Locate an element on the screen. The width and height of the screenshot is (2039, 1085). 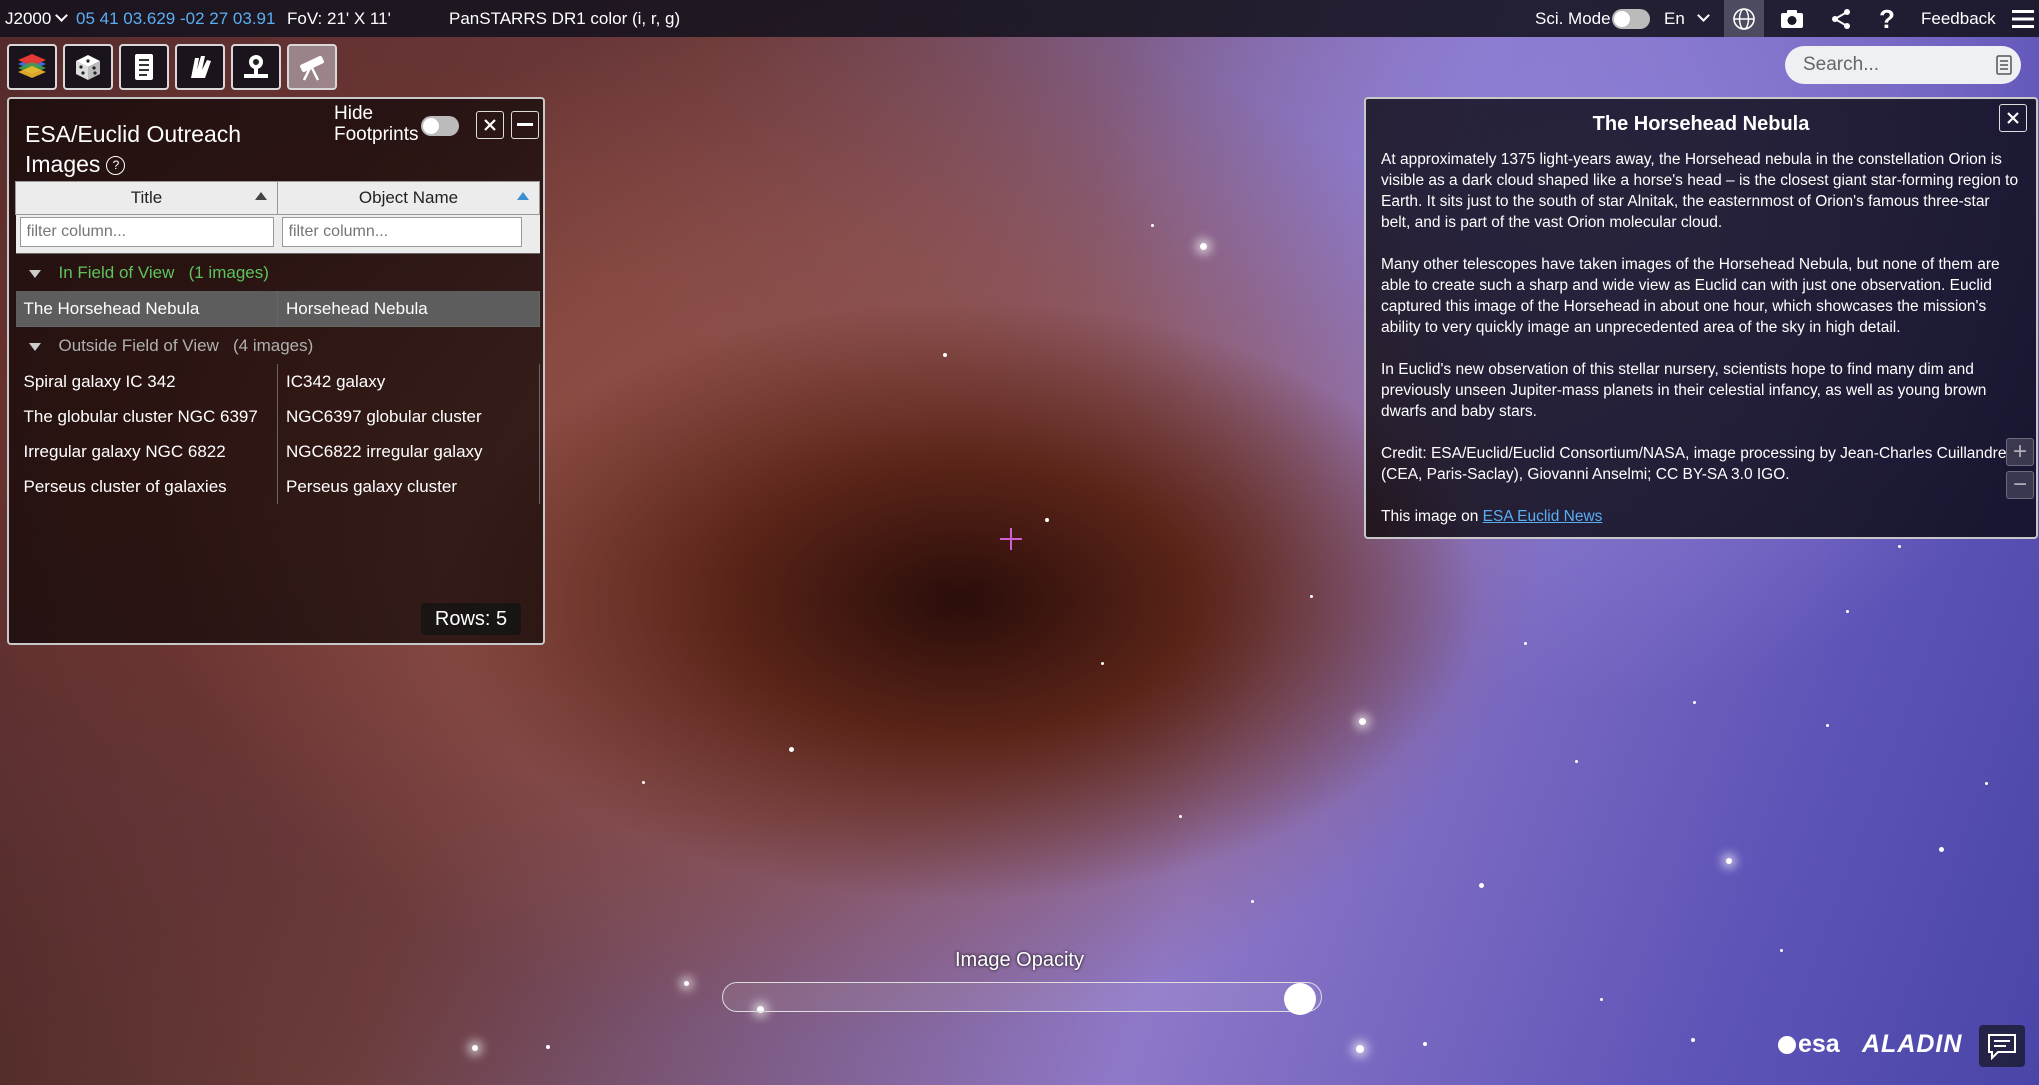
close-info-button is located at coordinates (2013, 118).